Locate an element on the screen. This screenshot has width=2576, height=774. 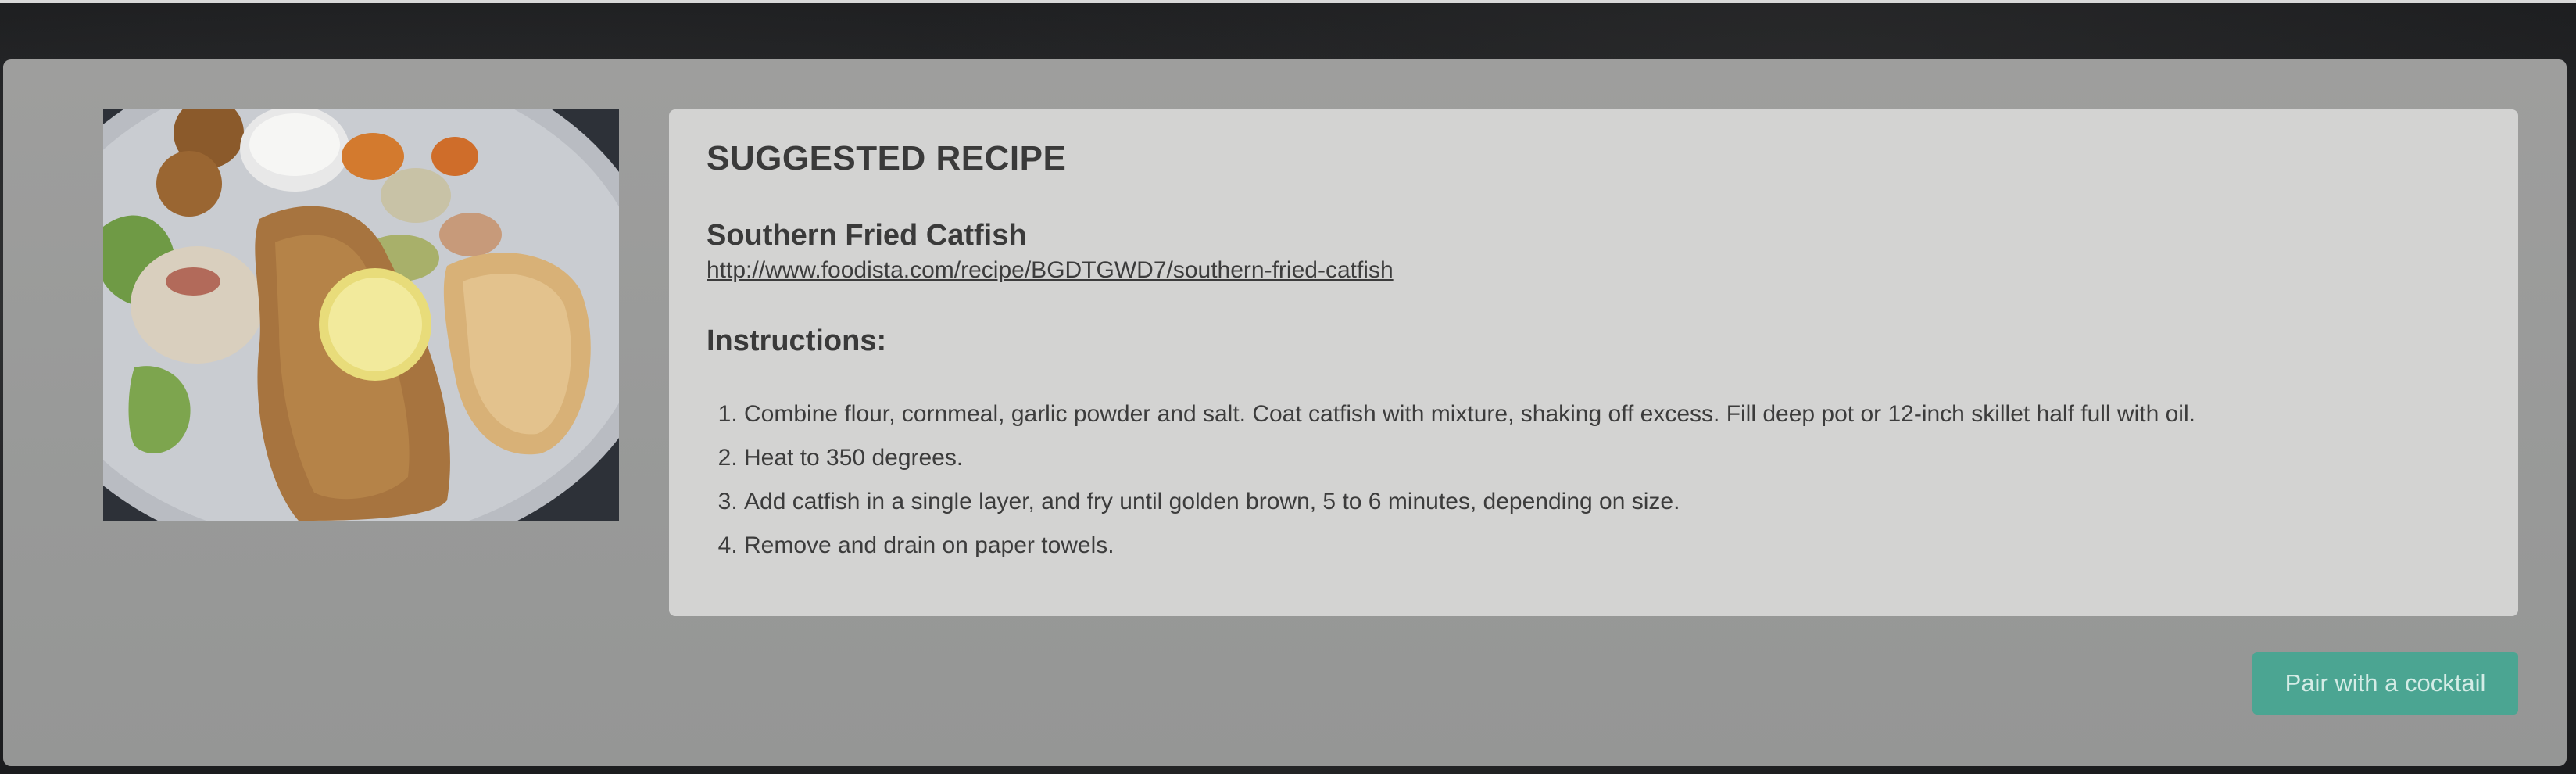
recipe-photo is located at coordinates (361, 315).